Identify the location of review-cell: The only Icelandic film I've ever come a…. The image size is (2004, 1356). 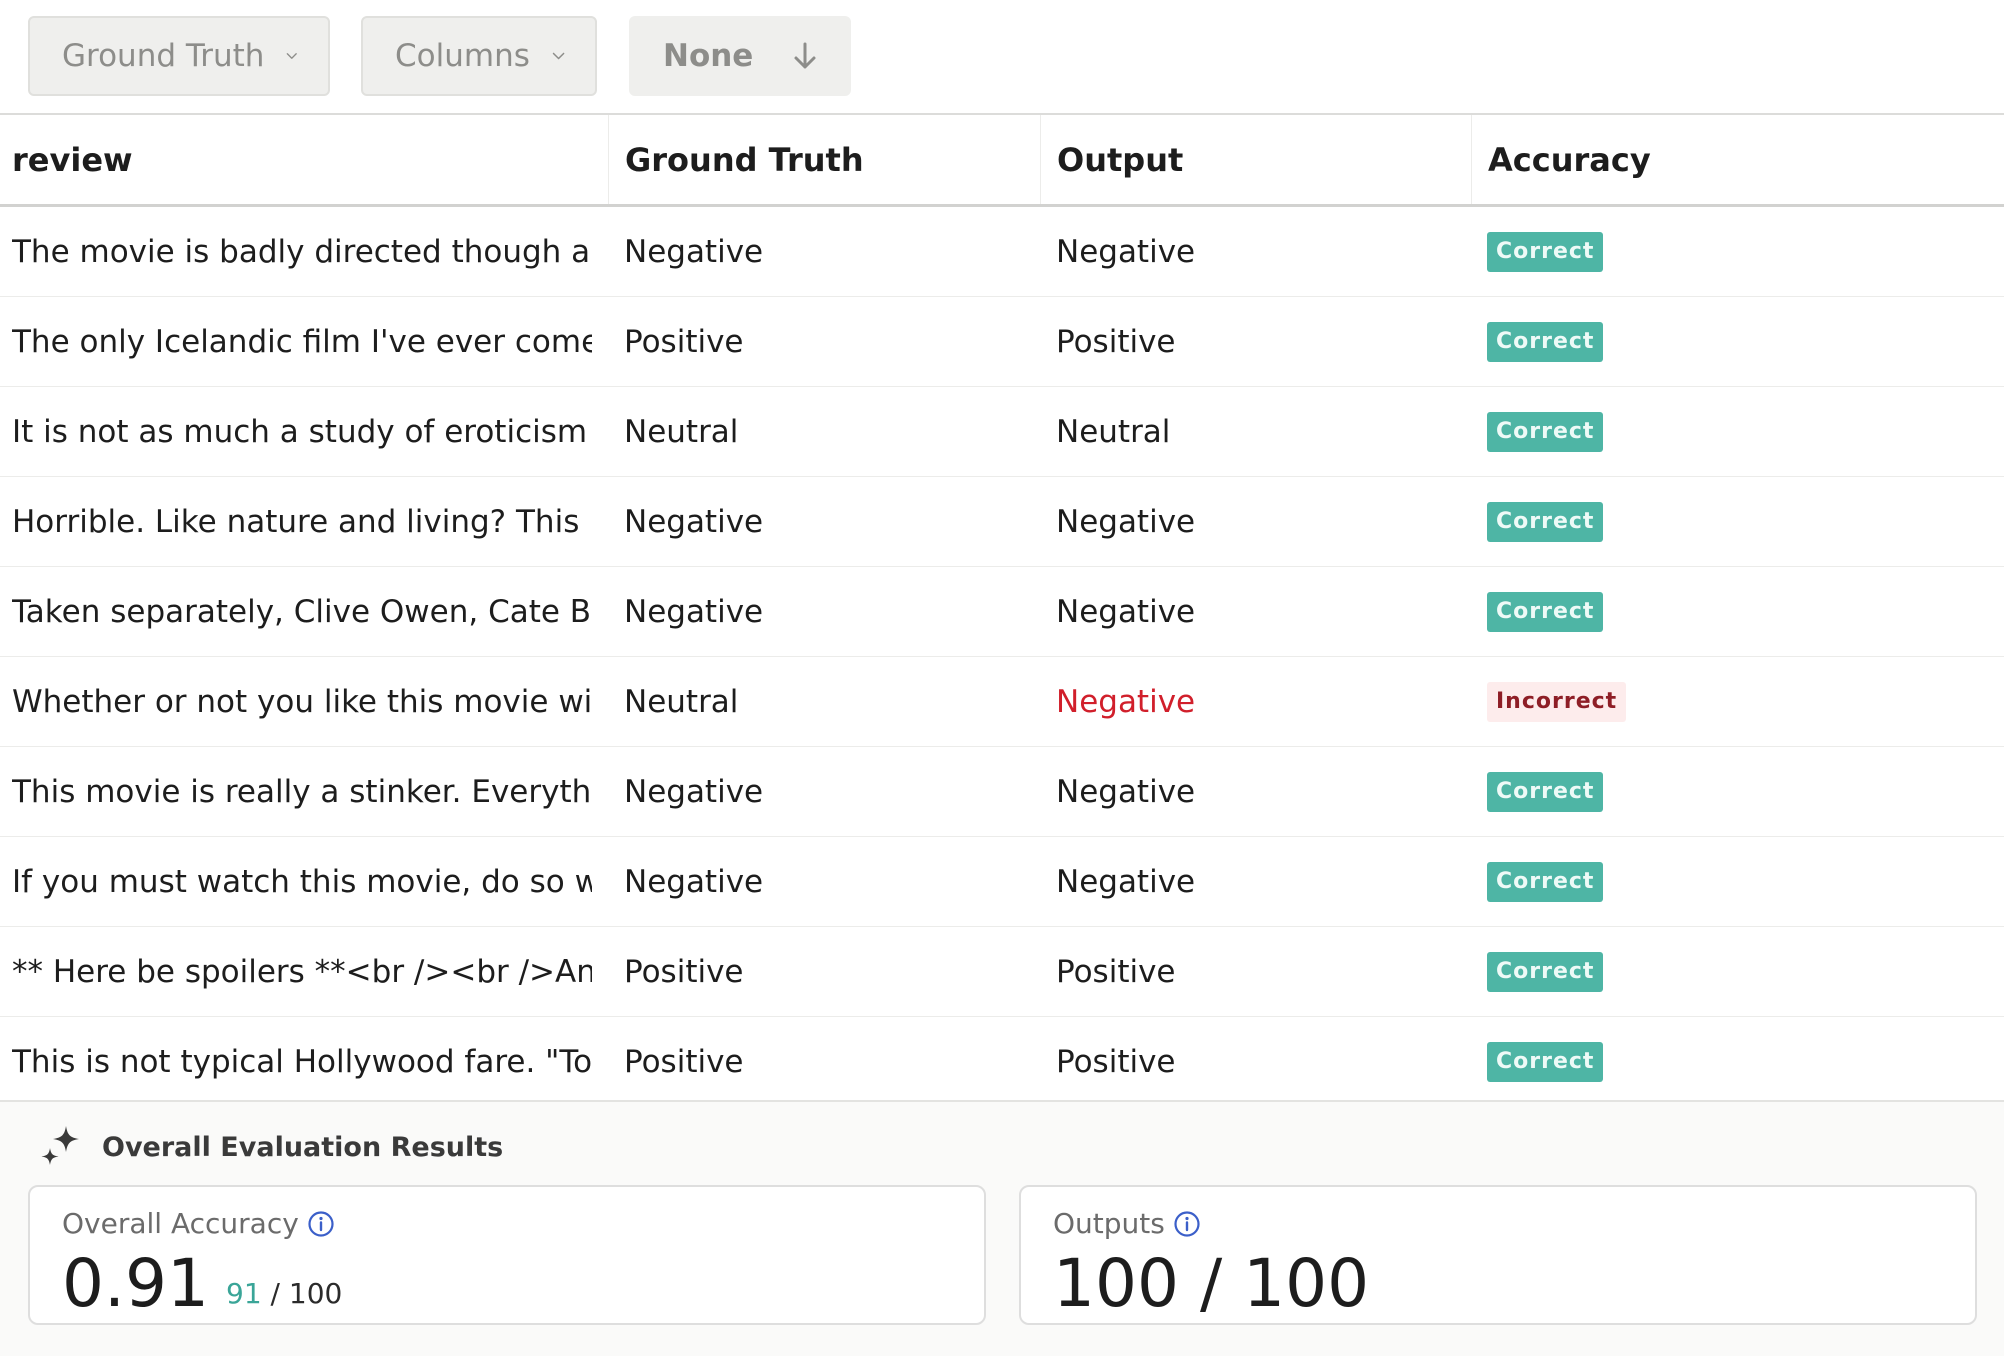
(302, 341).